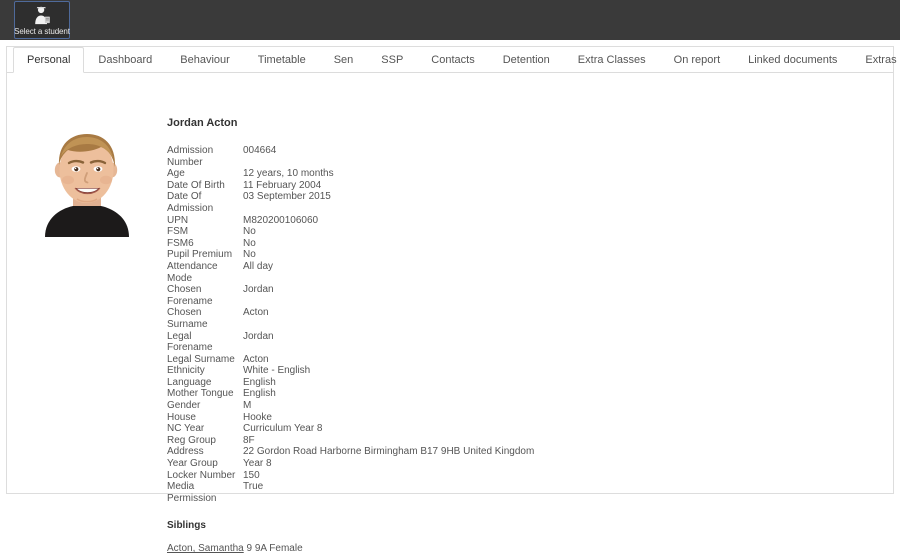  I want to click on field-label: Locker Number, so click(201, 475).